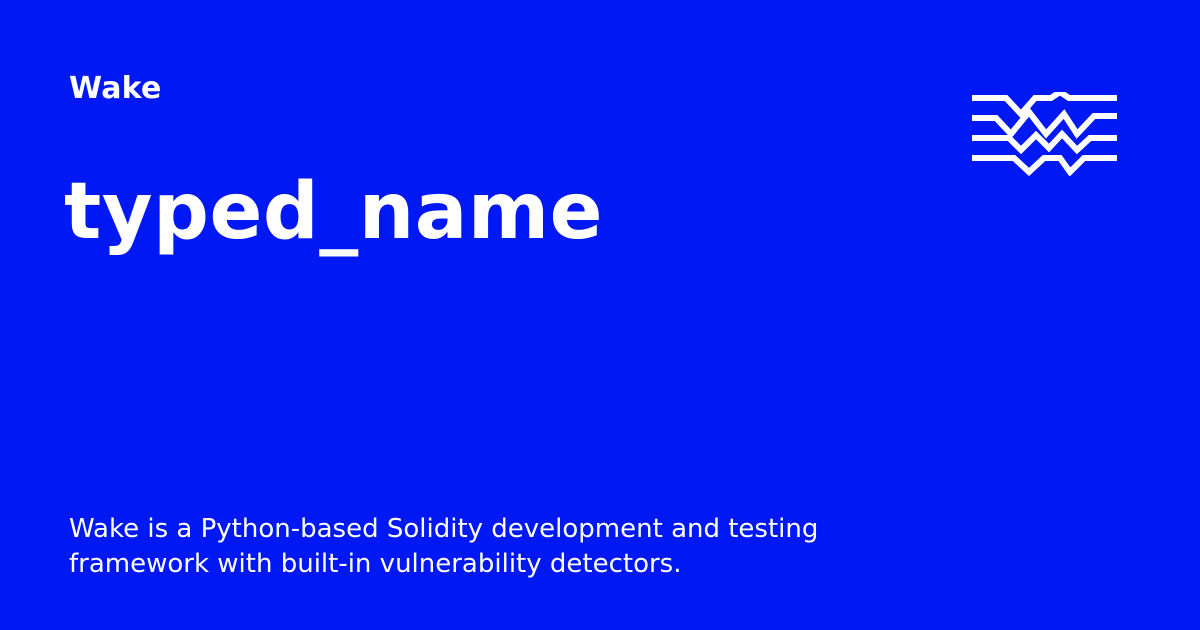  Describe the element at coordinates (1044, 134) in the screenshot. I see `wake-waves-logo-icon` at that location.